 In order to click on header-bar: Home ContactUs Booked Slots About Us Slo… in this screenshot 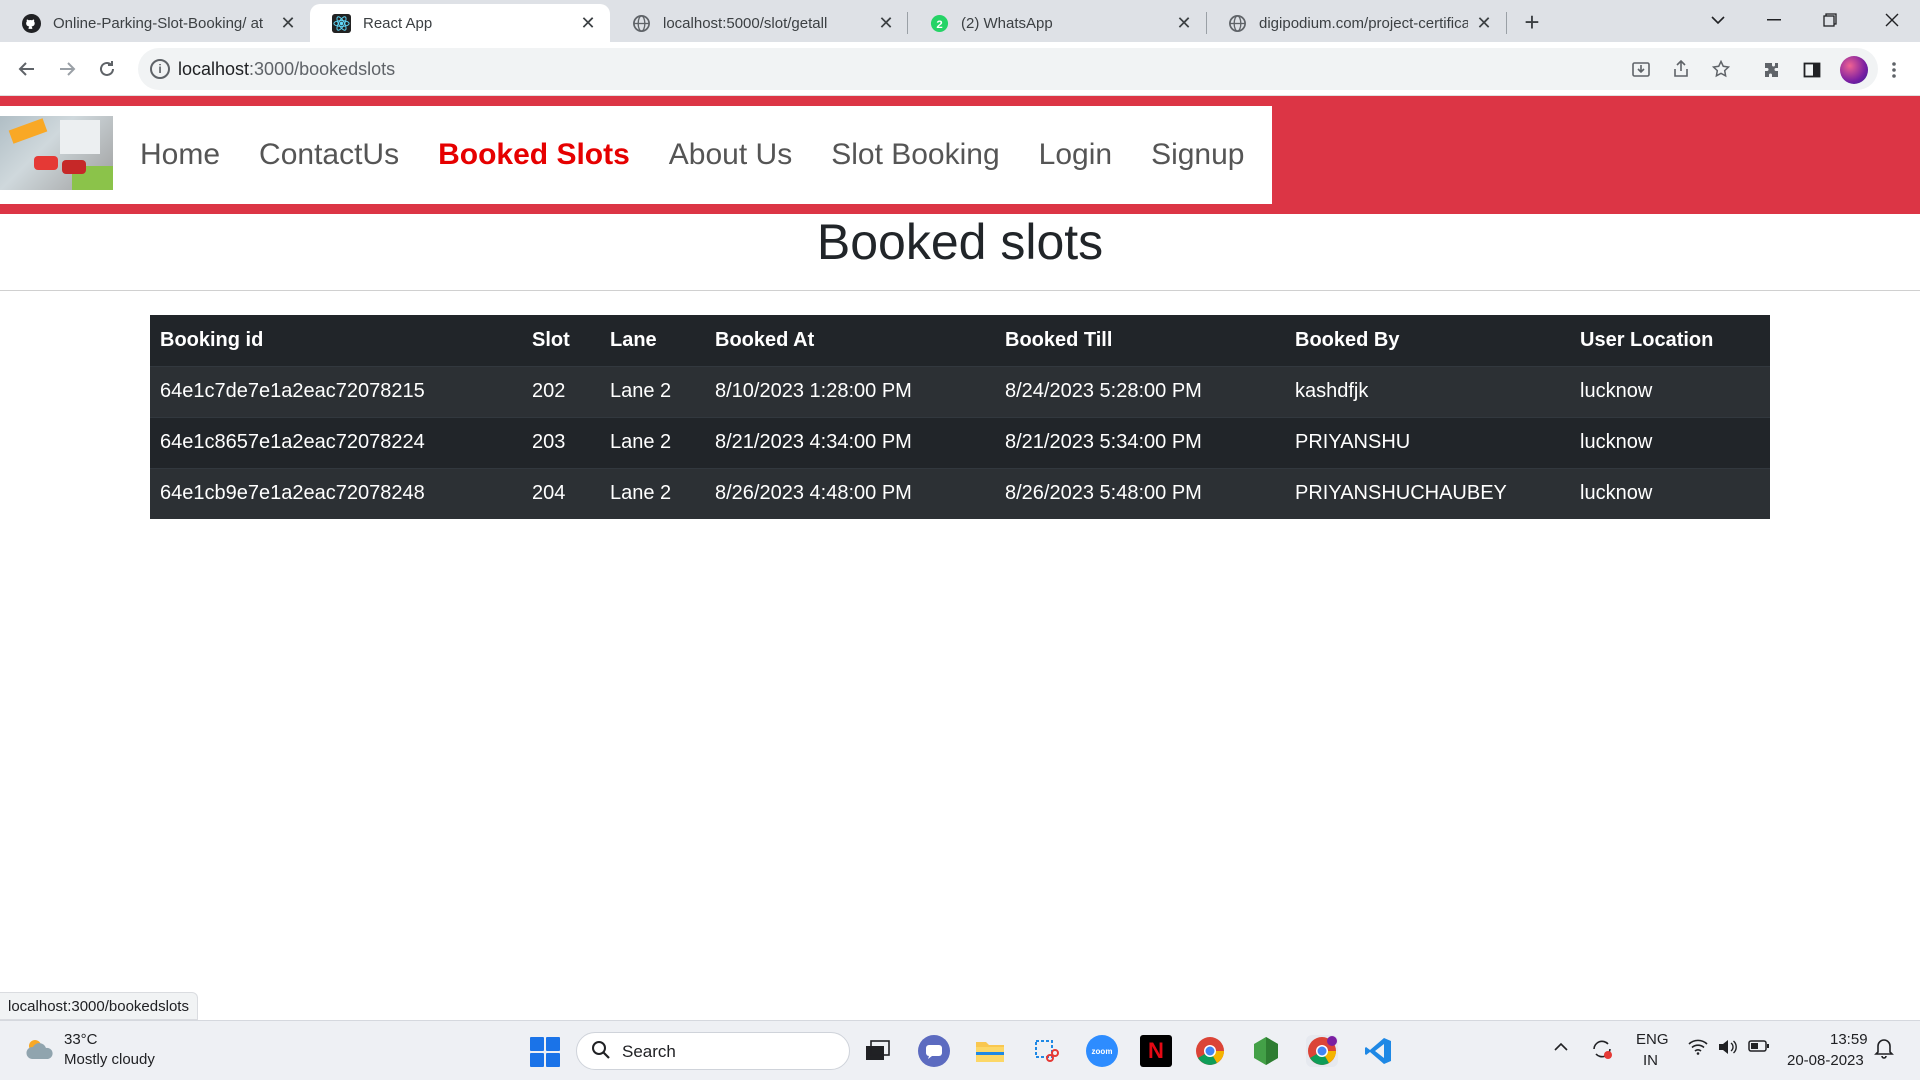, I will do `click(960, 155)`.